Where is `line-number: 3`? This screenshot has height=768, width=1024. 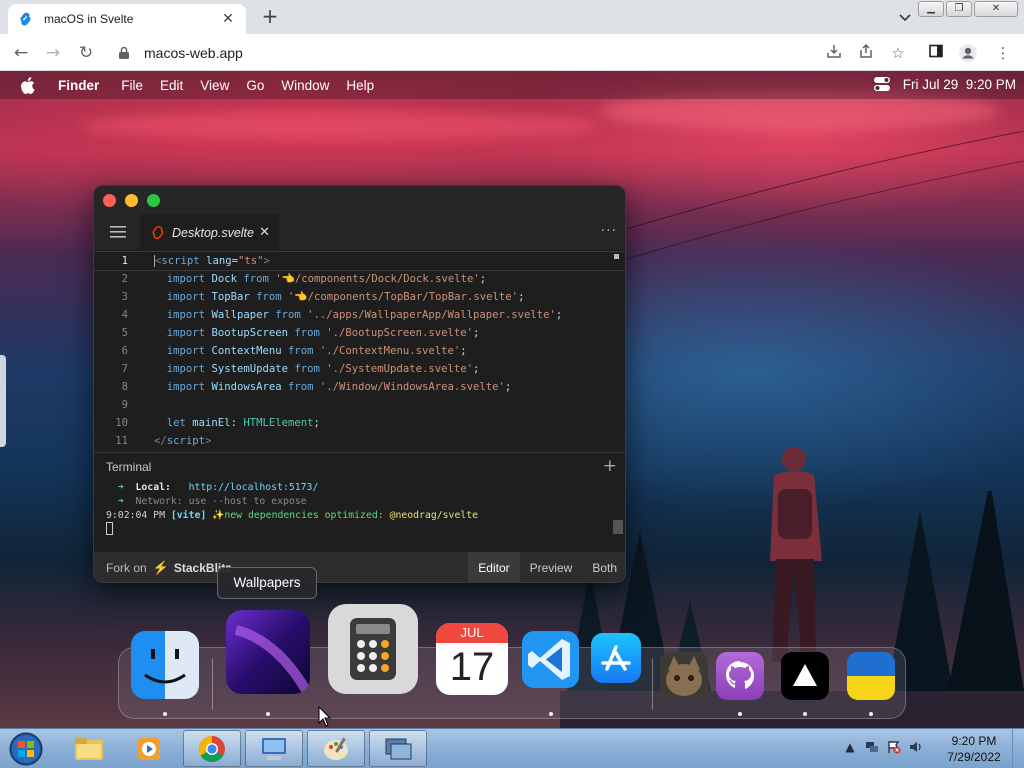
line-number: 3 is located at coordinates (124, 297).